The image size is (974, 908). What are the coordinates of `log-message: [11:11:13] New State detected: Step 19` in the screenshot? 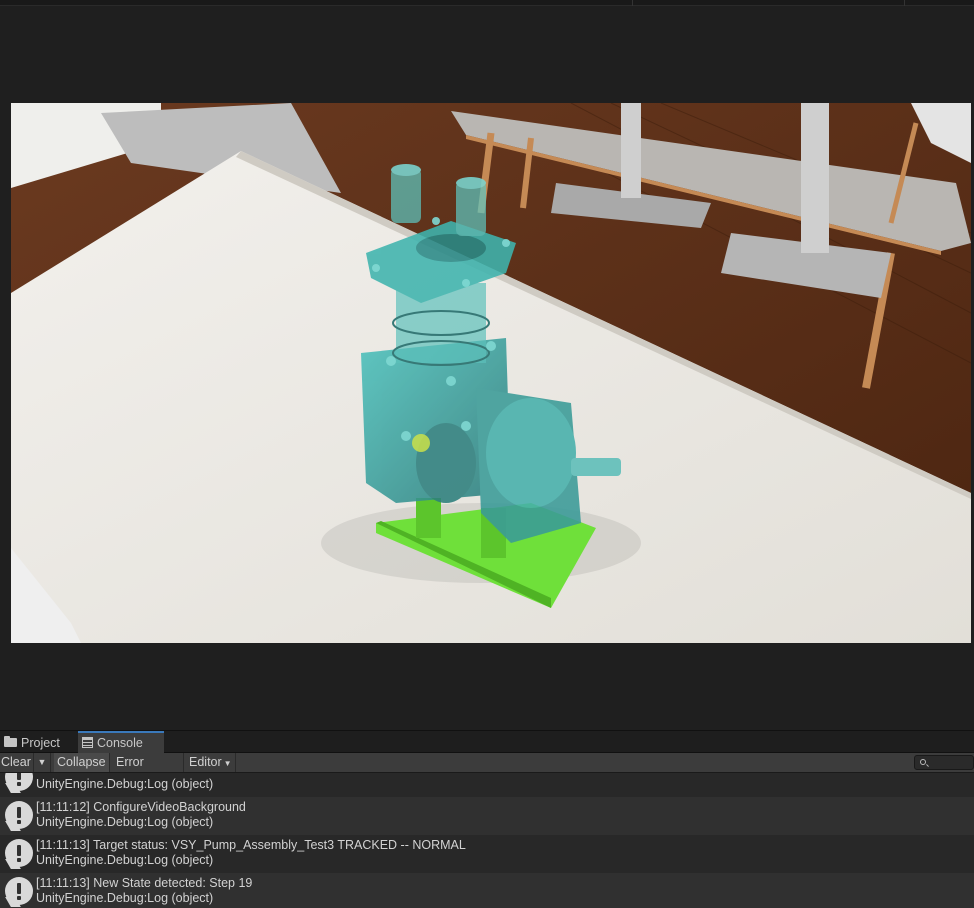 It's located at (144, 883).